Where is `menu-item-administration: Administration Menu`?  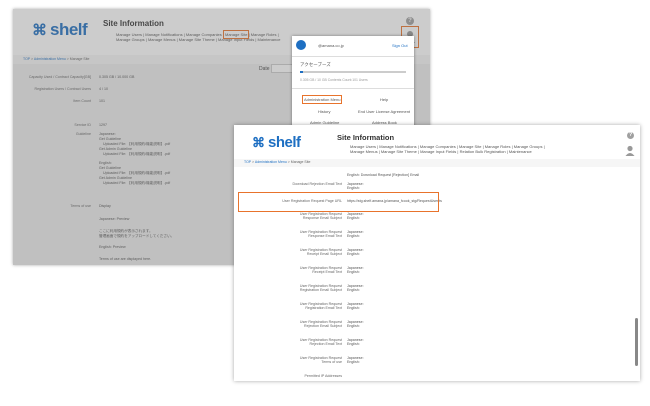
menu-item-administration: Administration Menu is located at coordinates (322, 99).